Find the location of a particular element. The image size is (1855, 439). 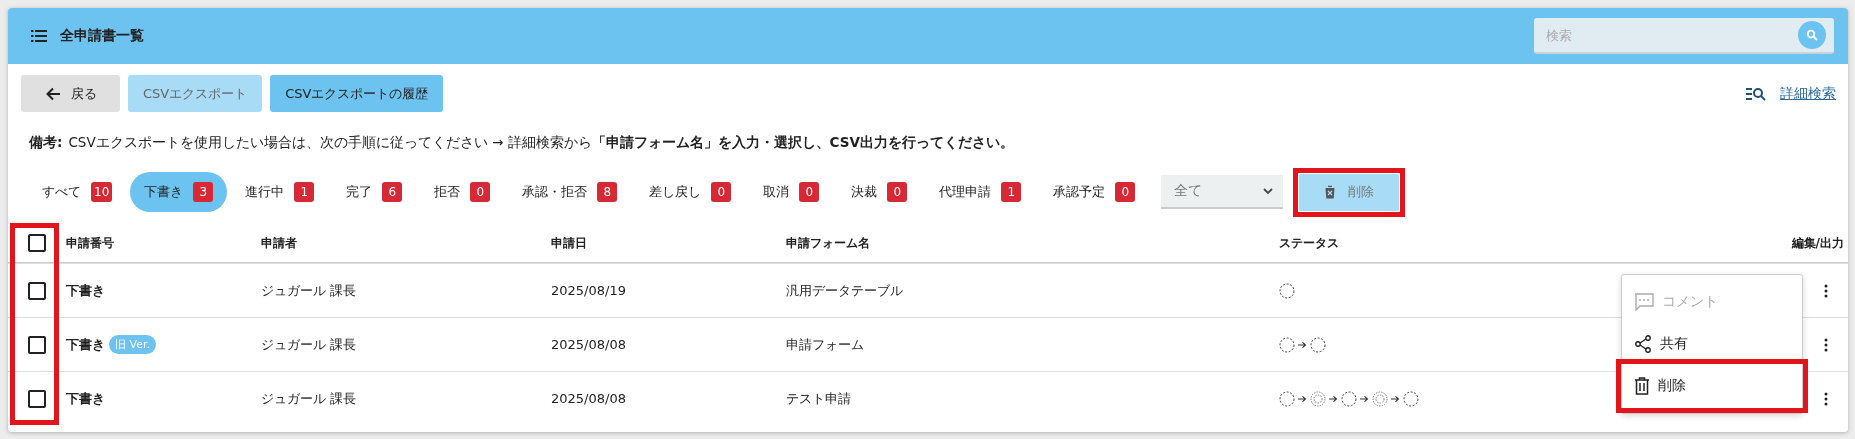

search-field: 検索 is located at coordinates (1684, 36).